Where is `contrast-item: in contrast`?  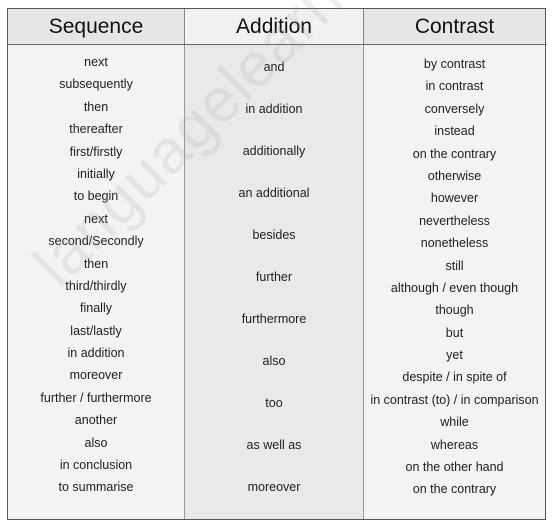
contrast-item: in contrast is located at coordinates (454, 86).